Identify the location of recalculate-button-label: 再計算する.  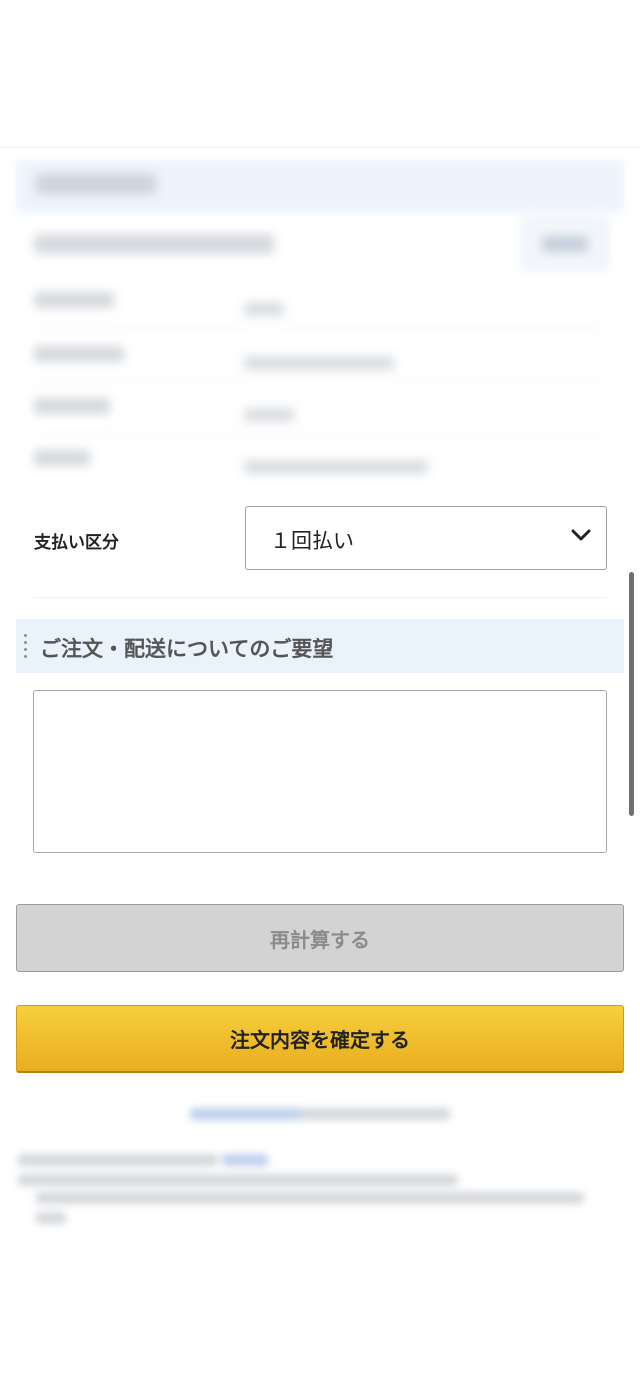
(320, 939).